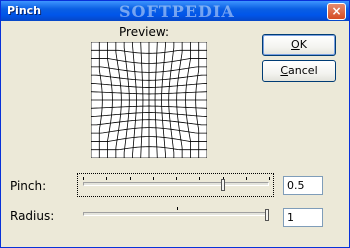  What do you see at coordinates (303, 185) in the screenshot?
I see `pinch-value-input` at bounding box center [303, 185].